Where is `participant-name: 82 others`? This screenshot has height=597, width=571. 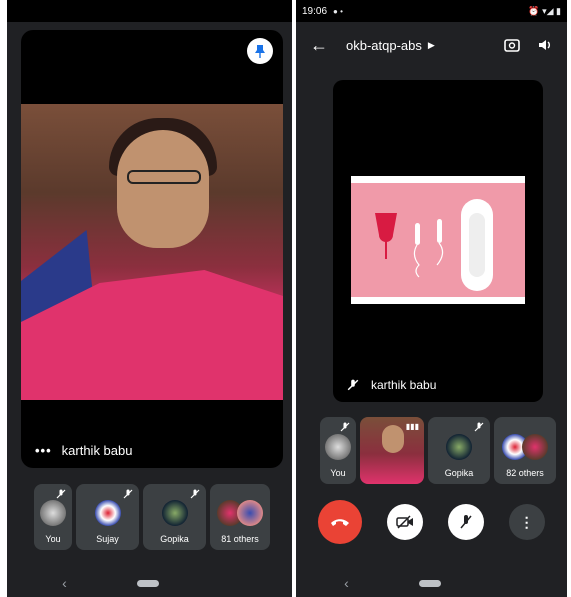
participant-name: 82 others is located at coordinates (525, 473).